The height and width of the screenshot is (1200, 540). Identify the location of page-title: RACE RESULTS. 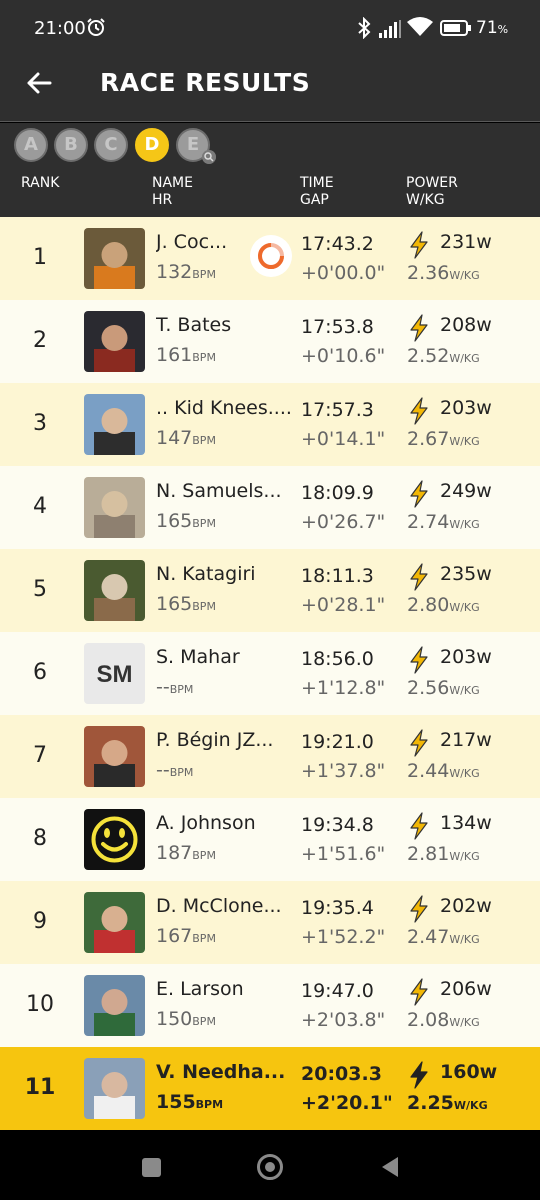
(205, 82).